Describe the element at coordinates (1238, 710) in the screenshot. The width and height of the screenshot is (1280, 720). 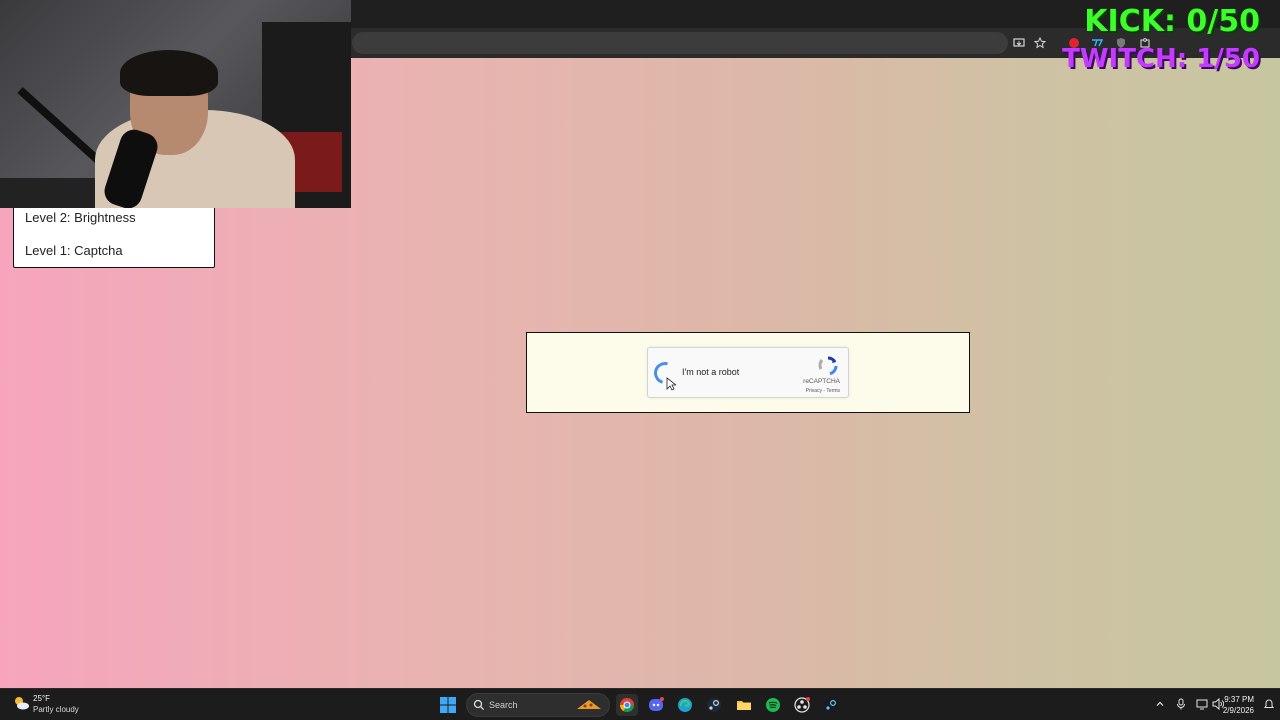
I see `clock-date: 2/9/2026` at that location.